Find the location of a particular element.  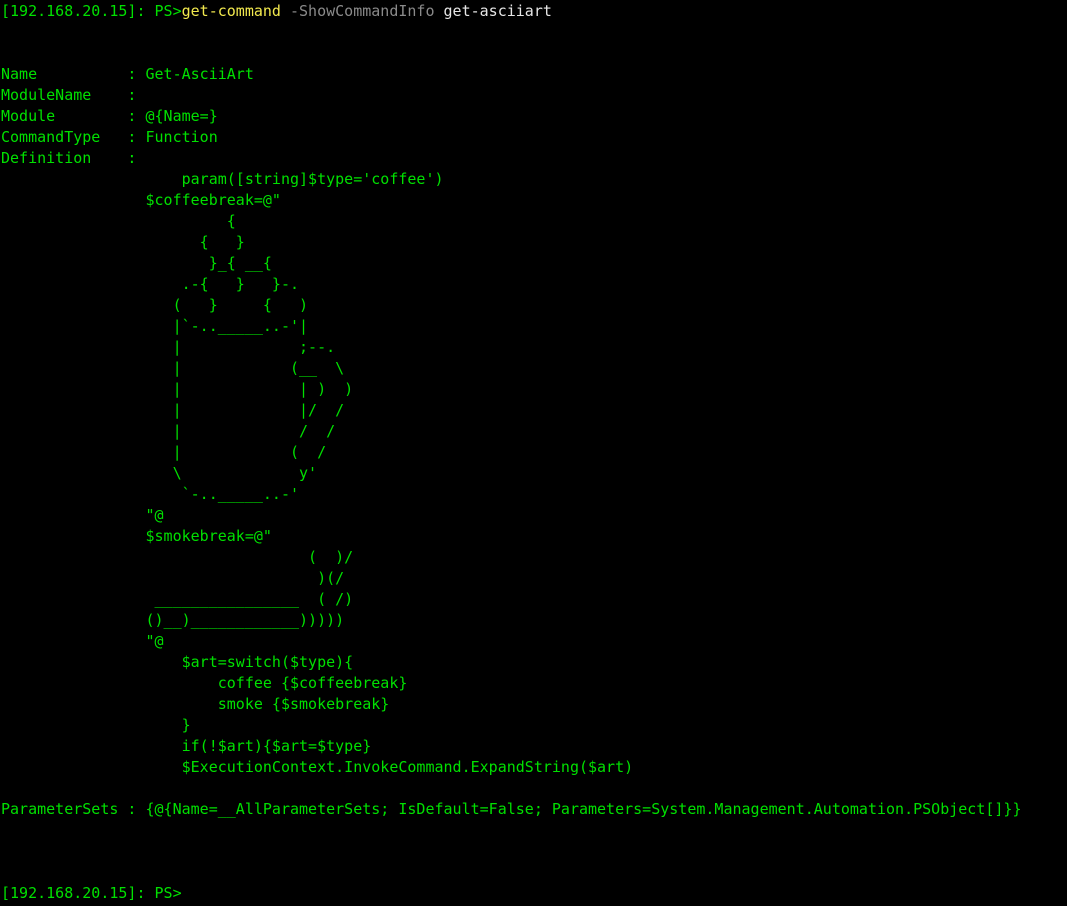

output-line: | ;--. is located at coordinates (168, 347).